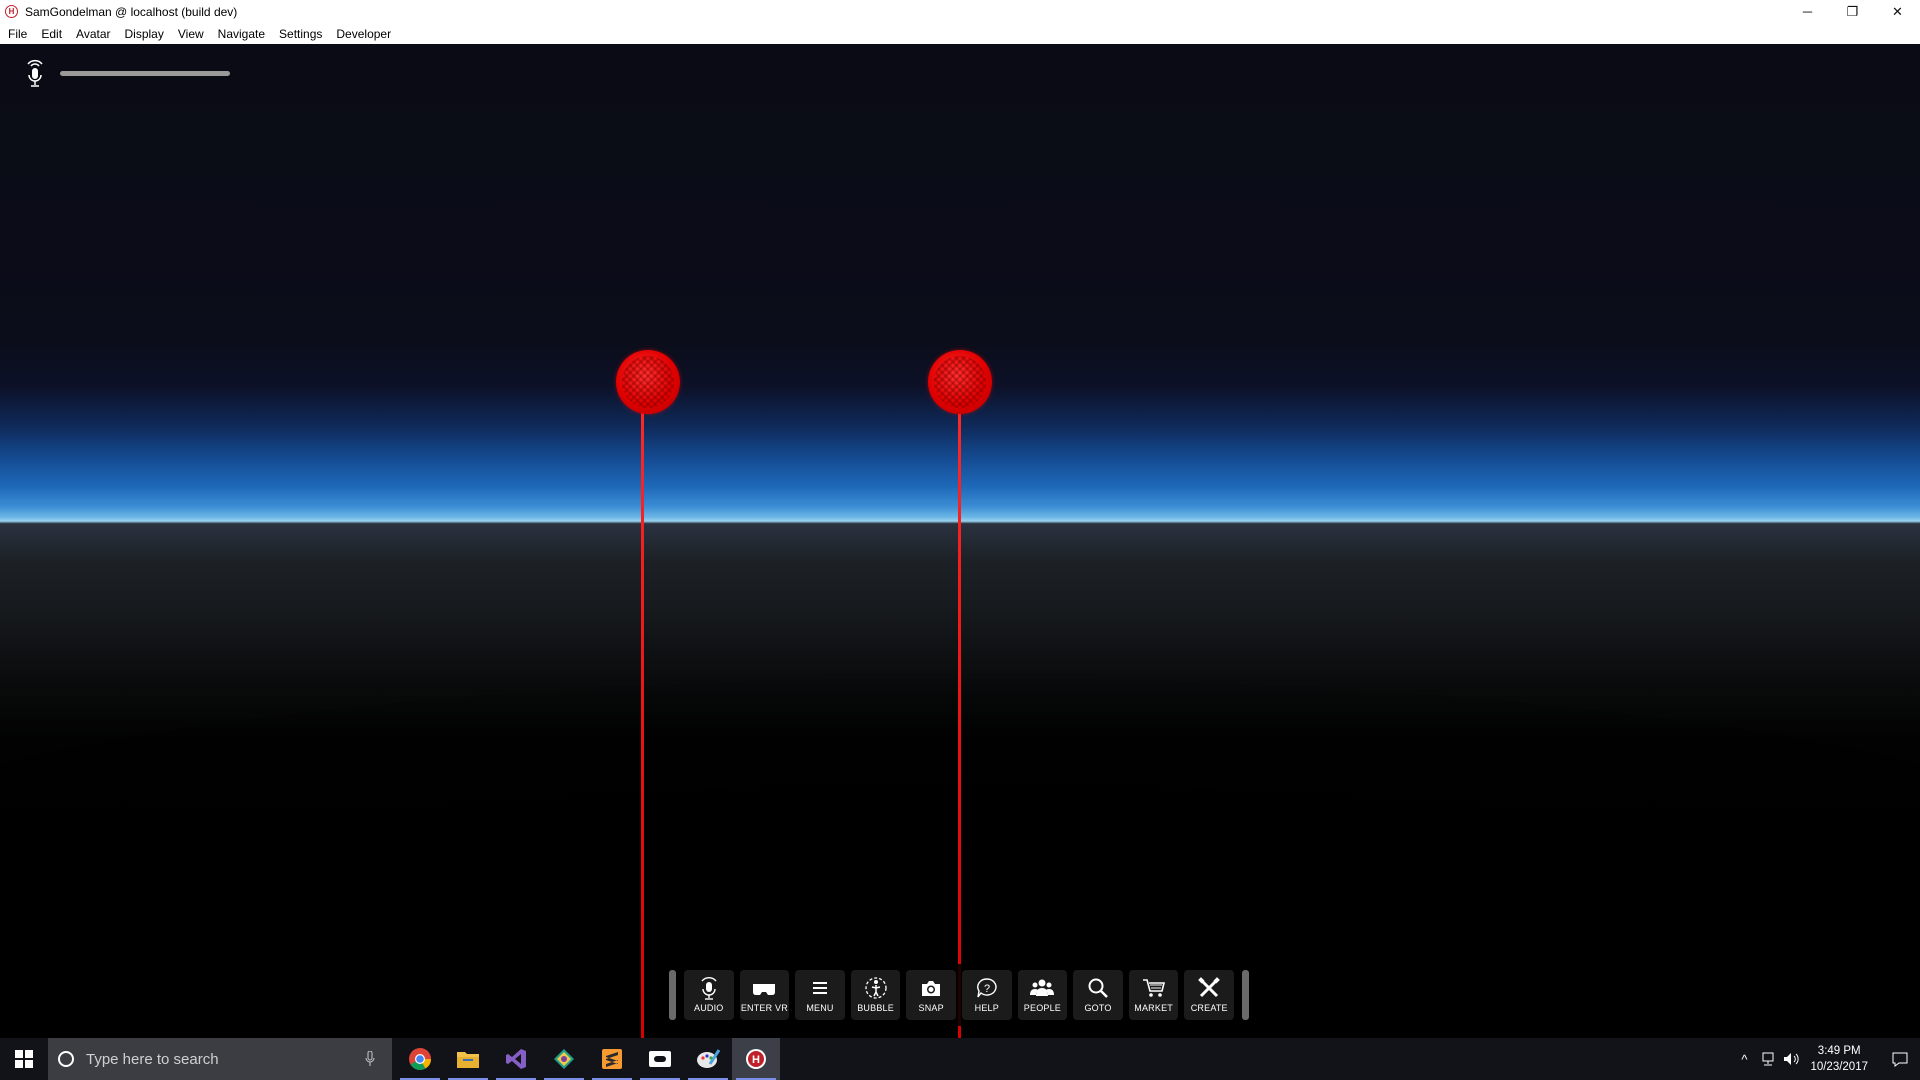  What do you see at coordinates (1839, 1051) in the screenshot?
I see `clock-time: 3:49 PM` at bounding box center [1839, 1051].